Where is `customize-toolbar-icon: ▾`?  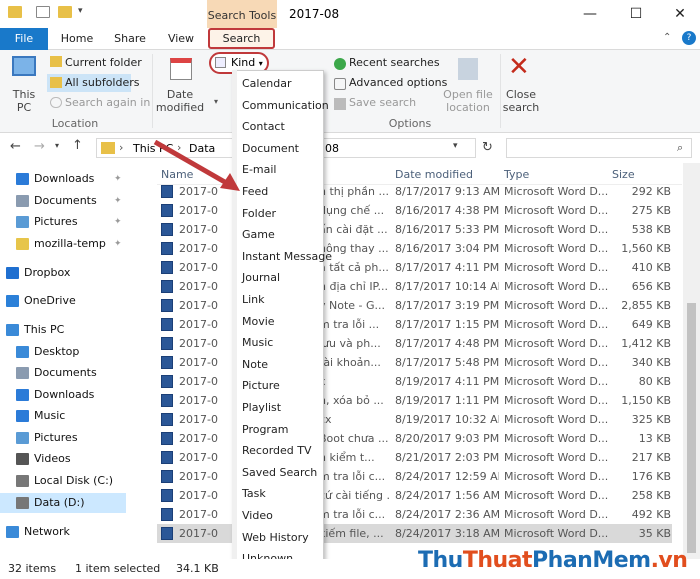 customize-toolbar-icon: ▾ is located at coordinates (80, 11).